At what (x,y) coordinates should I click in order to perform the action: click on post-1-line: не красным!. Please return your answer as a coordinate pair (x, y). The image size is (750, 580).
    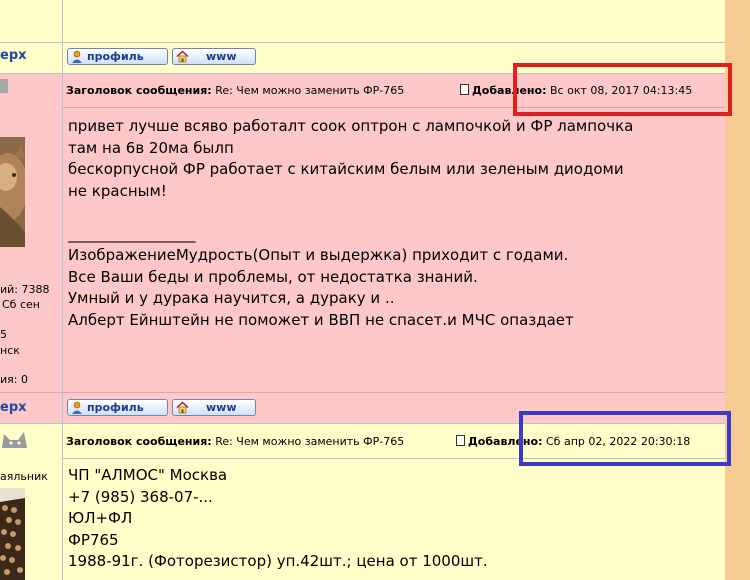
    Looking at the image, I should click on (117, 190).